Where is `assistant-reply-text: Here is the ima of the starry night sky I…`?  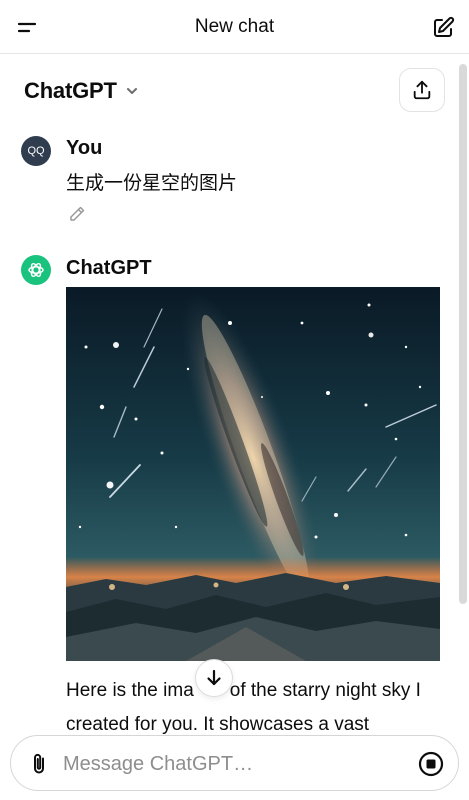 assistant-reply-text: Here is the ima of the starry night sky I… is located at coordinates (258, 708).